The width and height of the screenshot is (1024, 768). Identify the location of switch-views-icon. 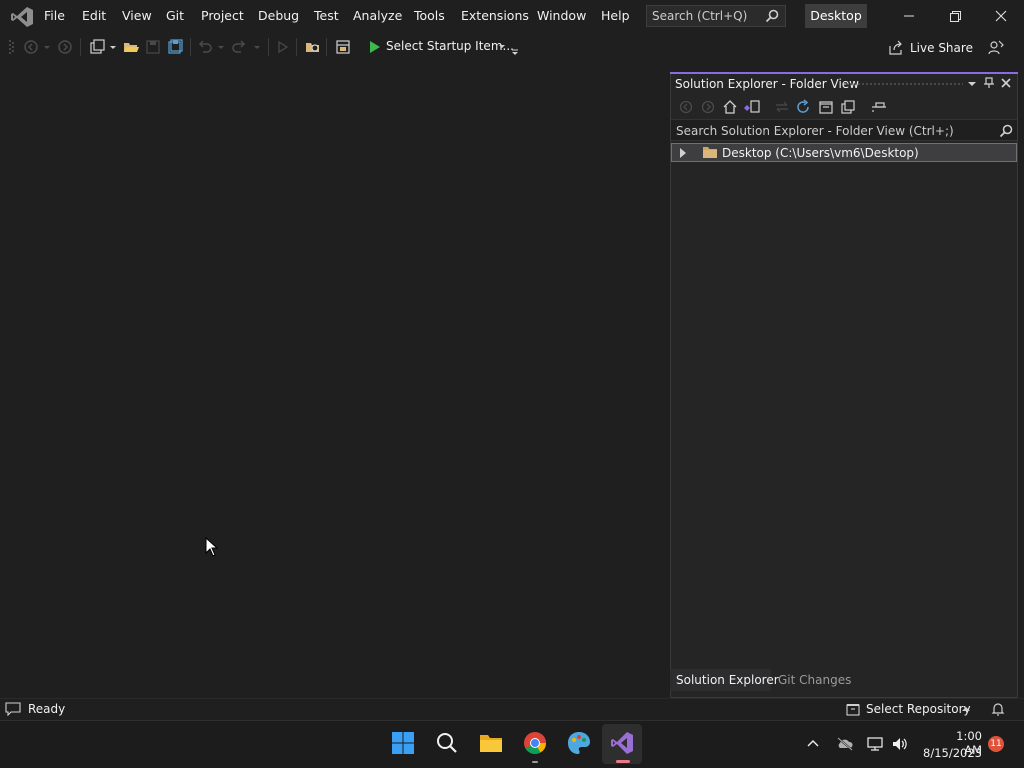
(752, 107).